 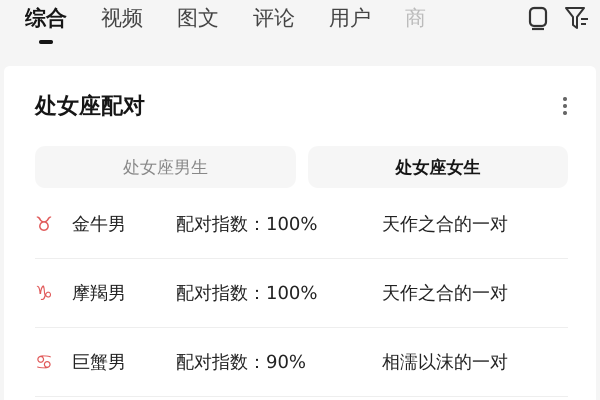 I want to click on zodiac-symbol: ♑, so click(x=44, y=293).